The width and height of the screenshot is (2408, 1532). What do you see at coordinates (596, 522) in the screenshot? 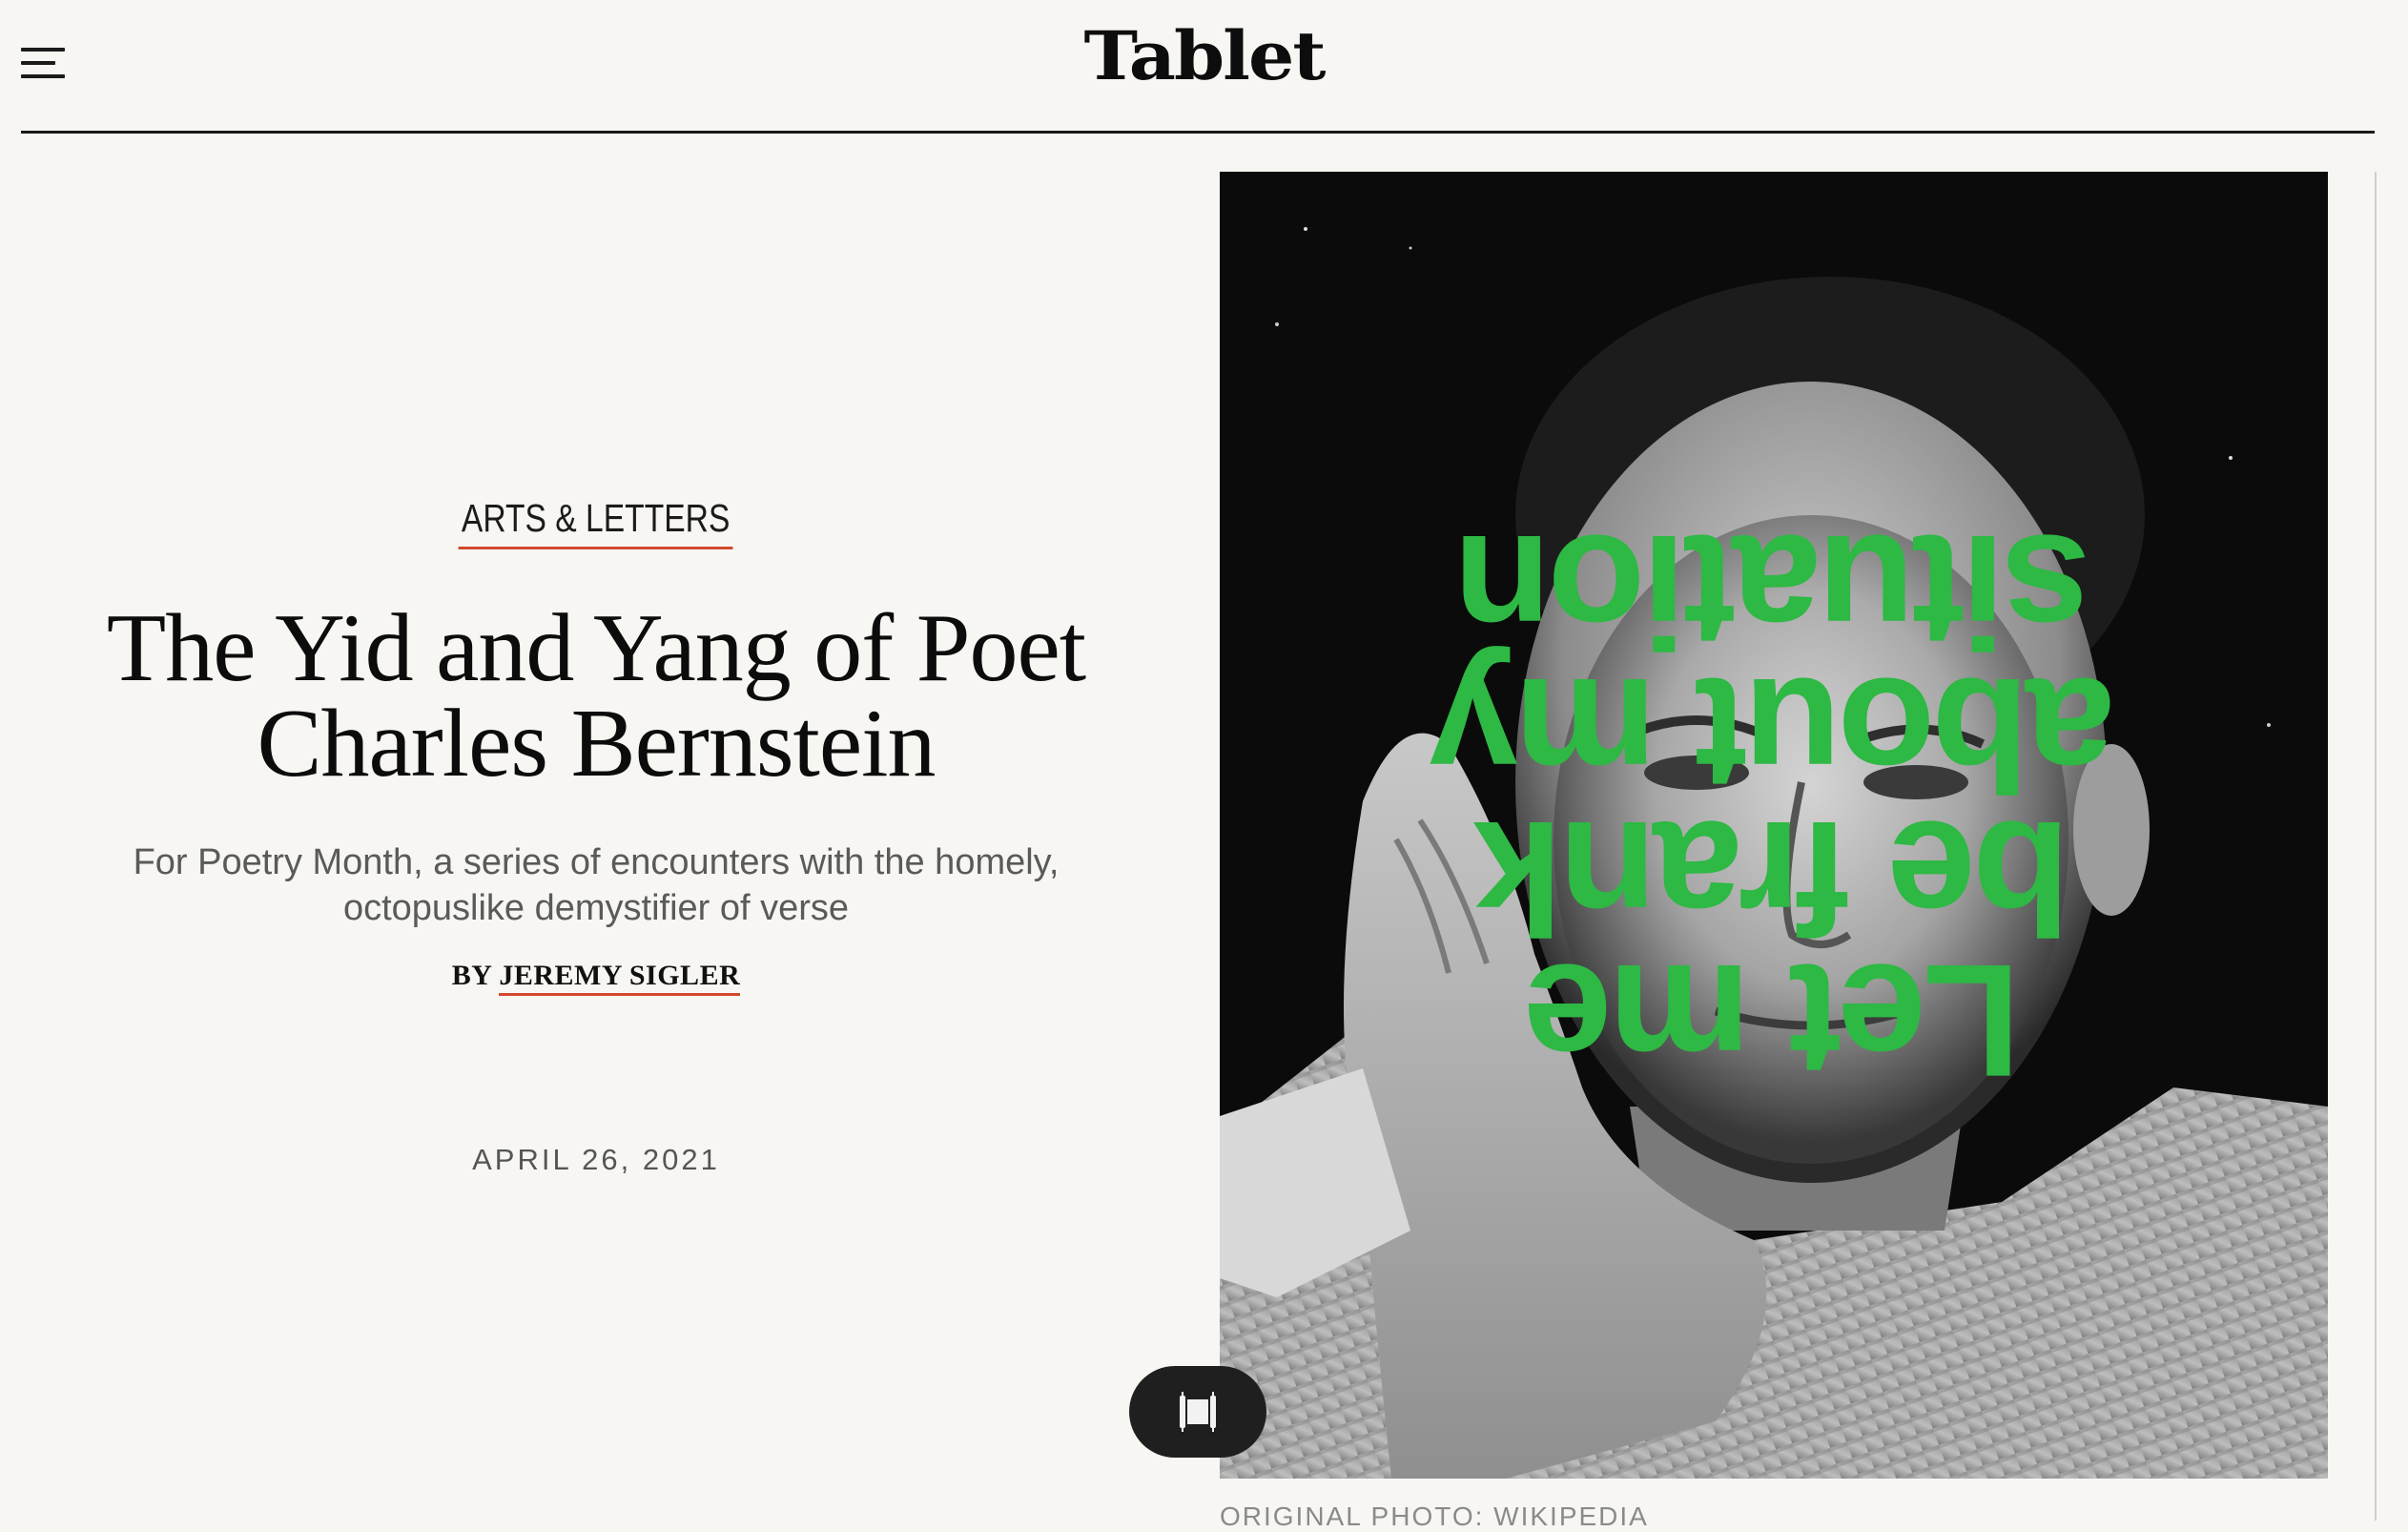
I see `section-kicker-link: ARTS & LETTERS` at bounding box center [596, 522].